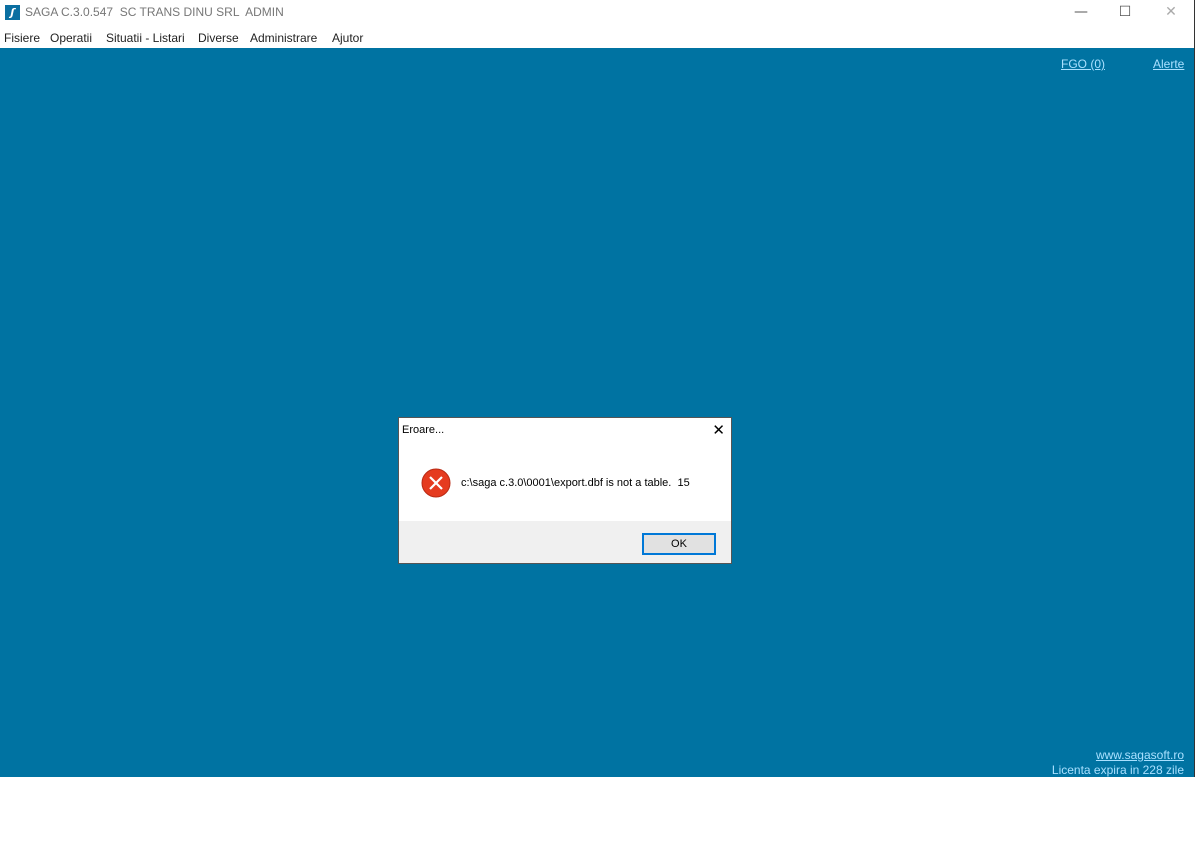 The image size is (1197, 843). What do you see at coordinates (436, 483) in the screenshot?
I see `error-icon` at bounding box center [436, 483].